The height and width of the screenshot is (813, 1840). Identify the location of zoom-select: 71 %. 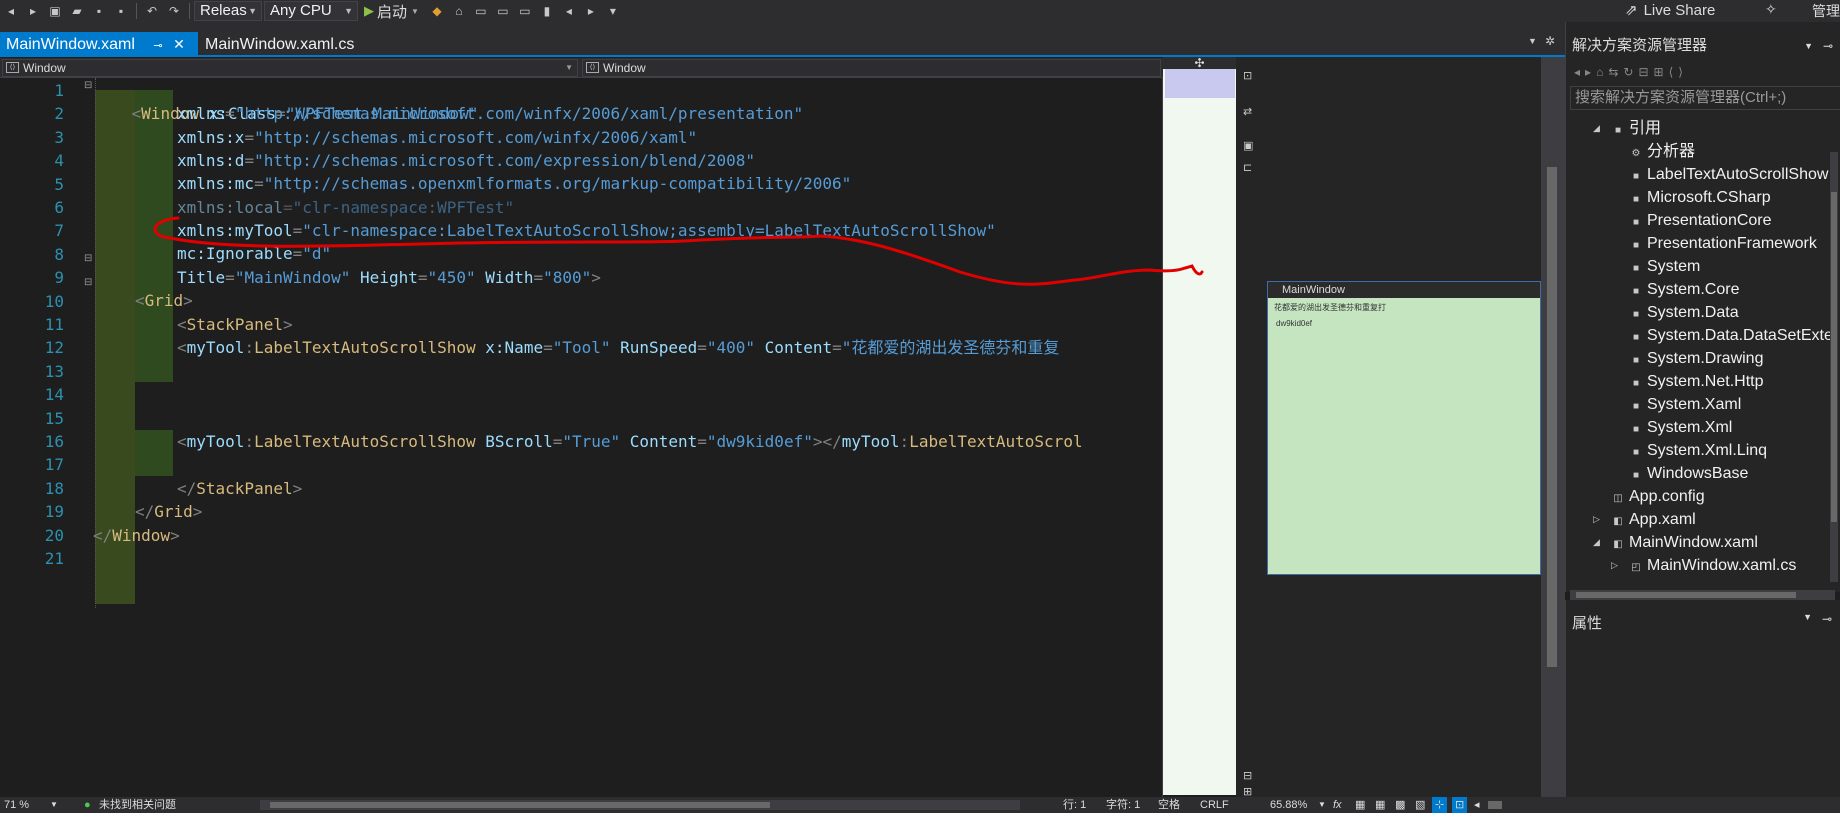
(16, 805).